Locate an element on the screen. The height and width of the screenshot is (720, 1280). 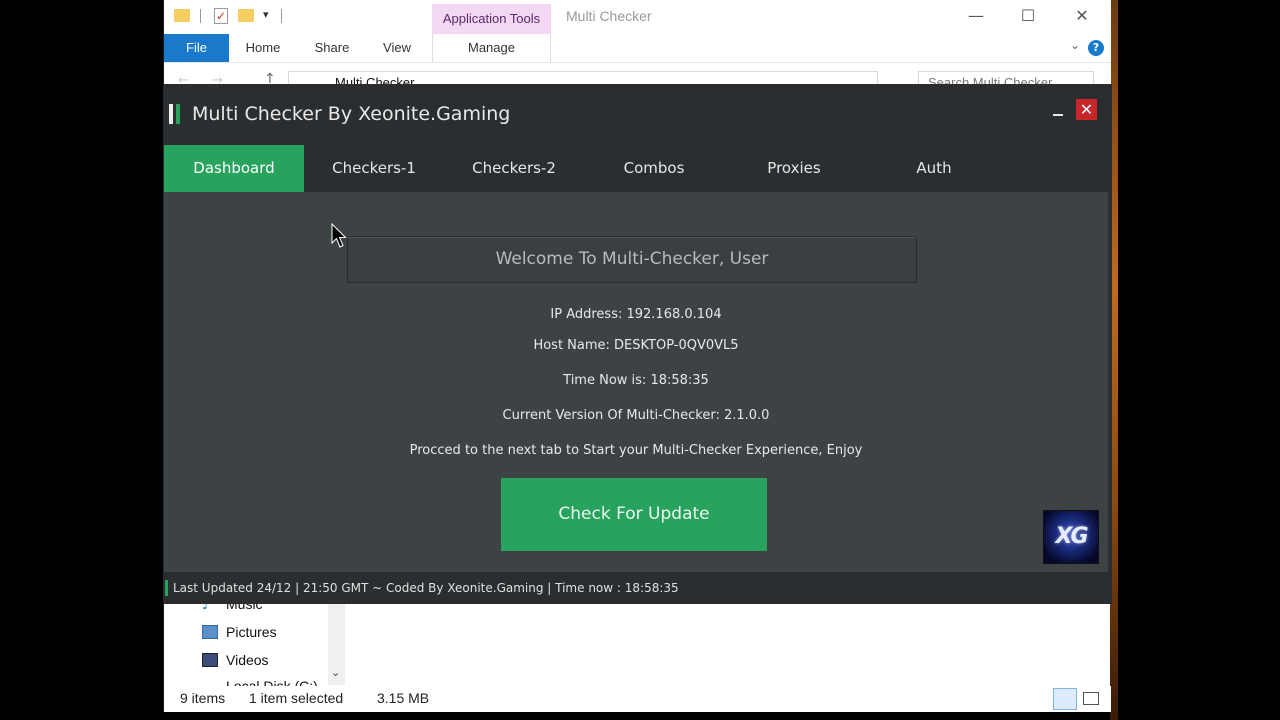
item-count: 9 items is located at coordinates (203, 698).